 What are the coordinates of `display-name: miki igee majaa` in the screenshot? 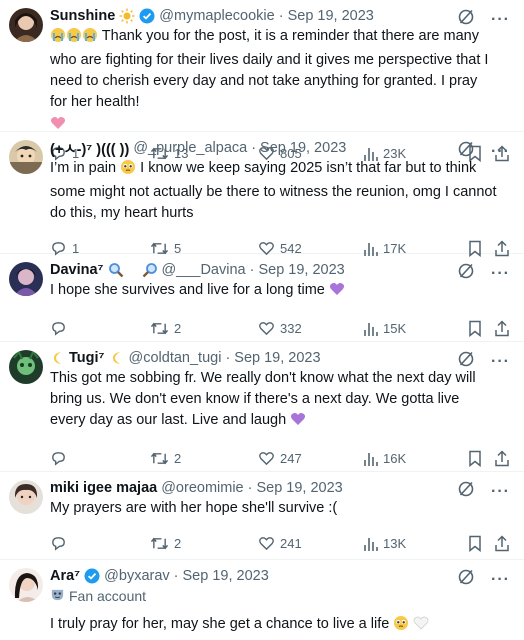 It's located at (103, 488).